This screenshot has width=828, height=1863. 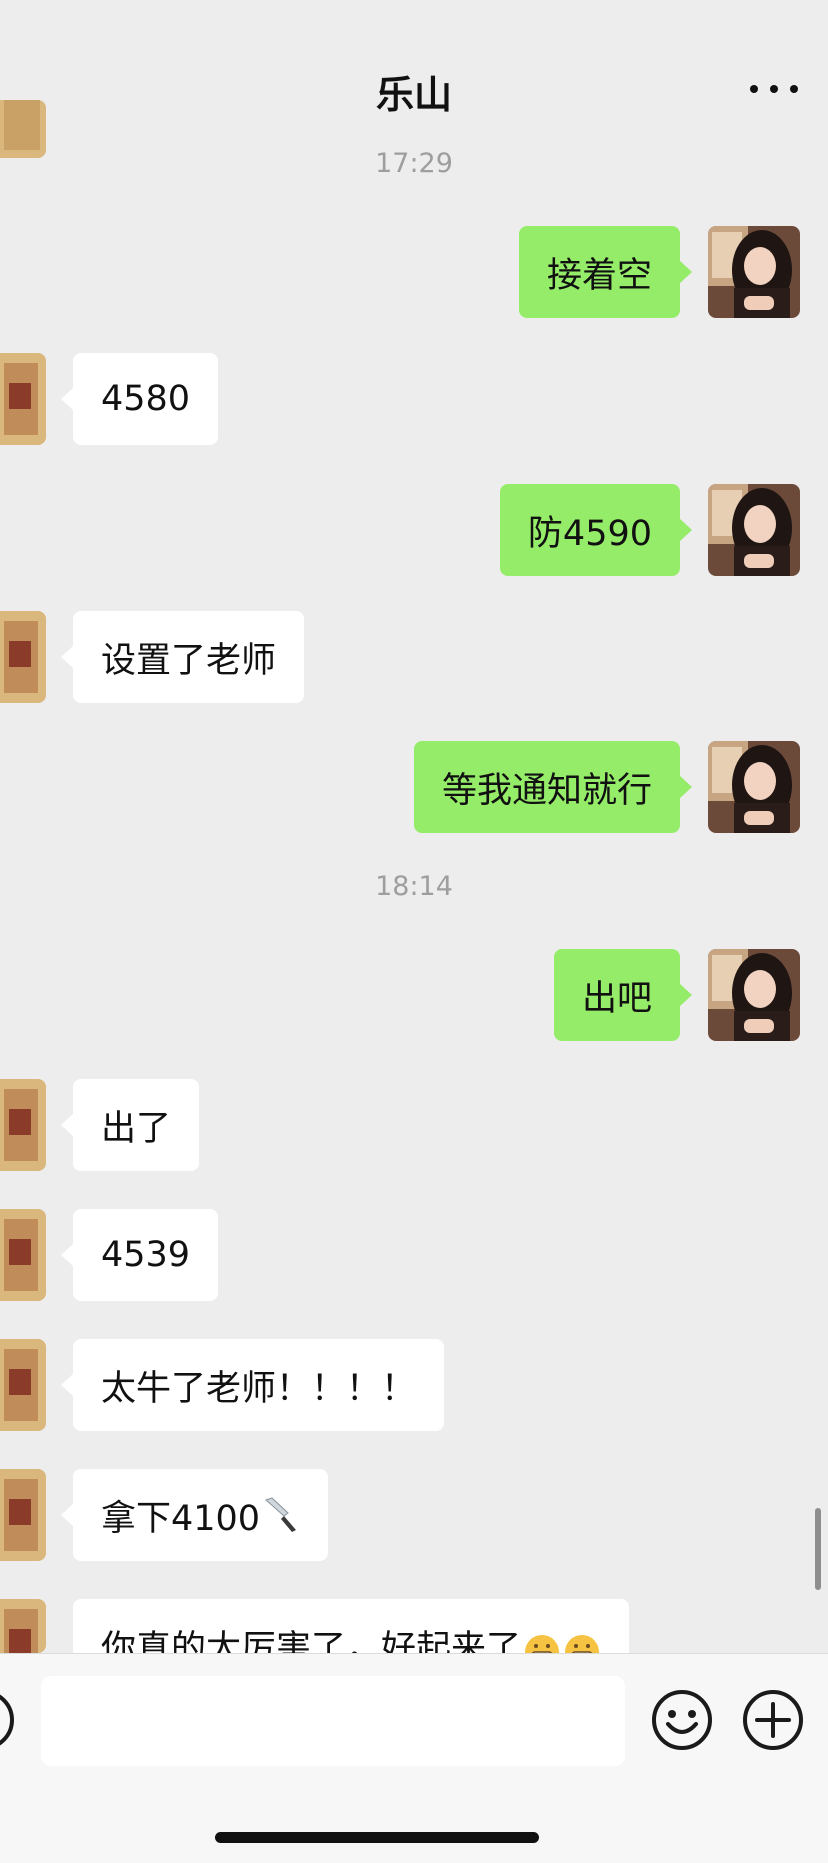 I want to click on message-bubble-sent: 接着空, so click(x=605, y=272).